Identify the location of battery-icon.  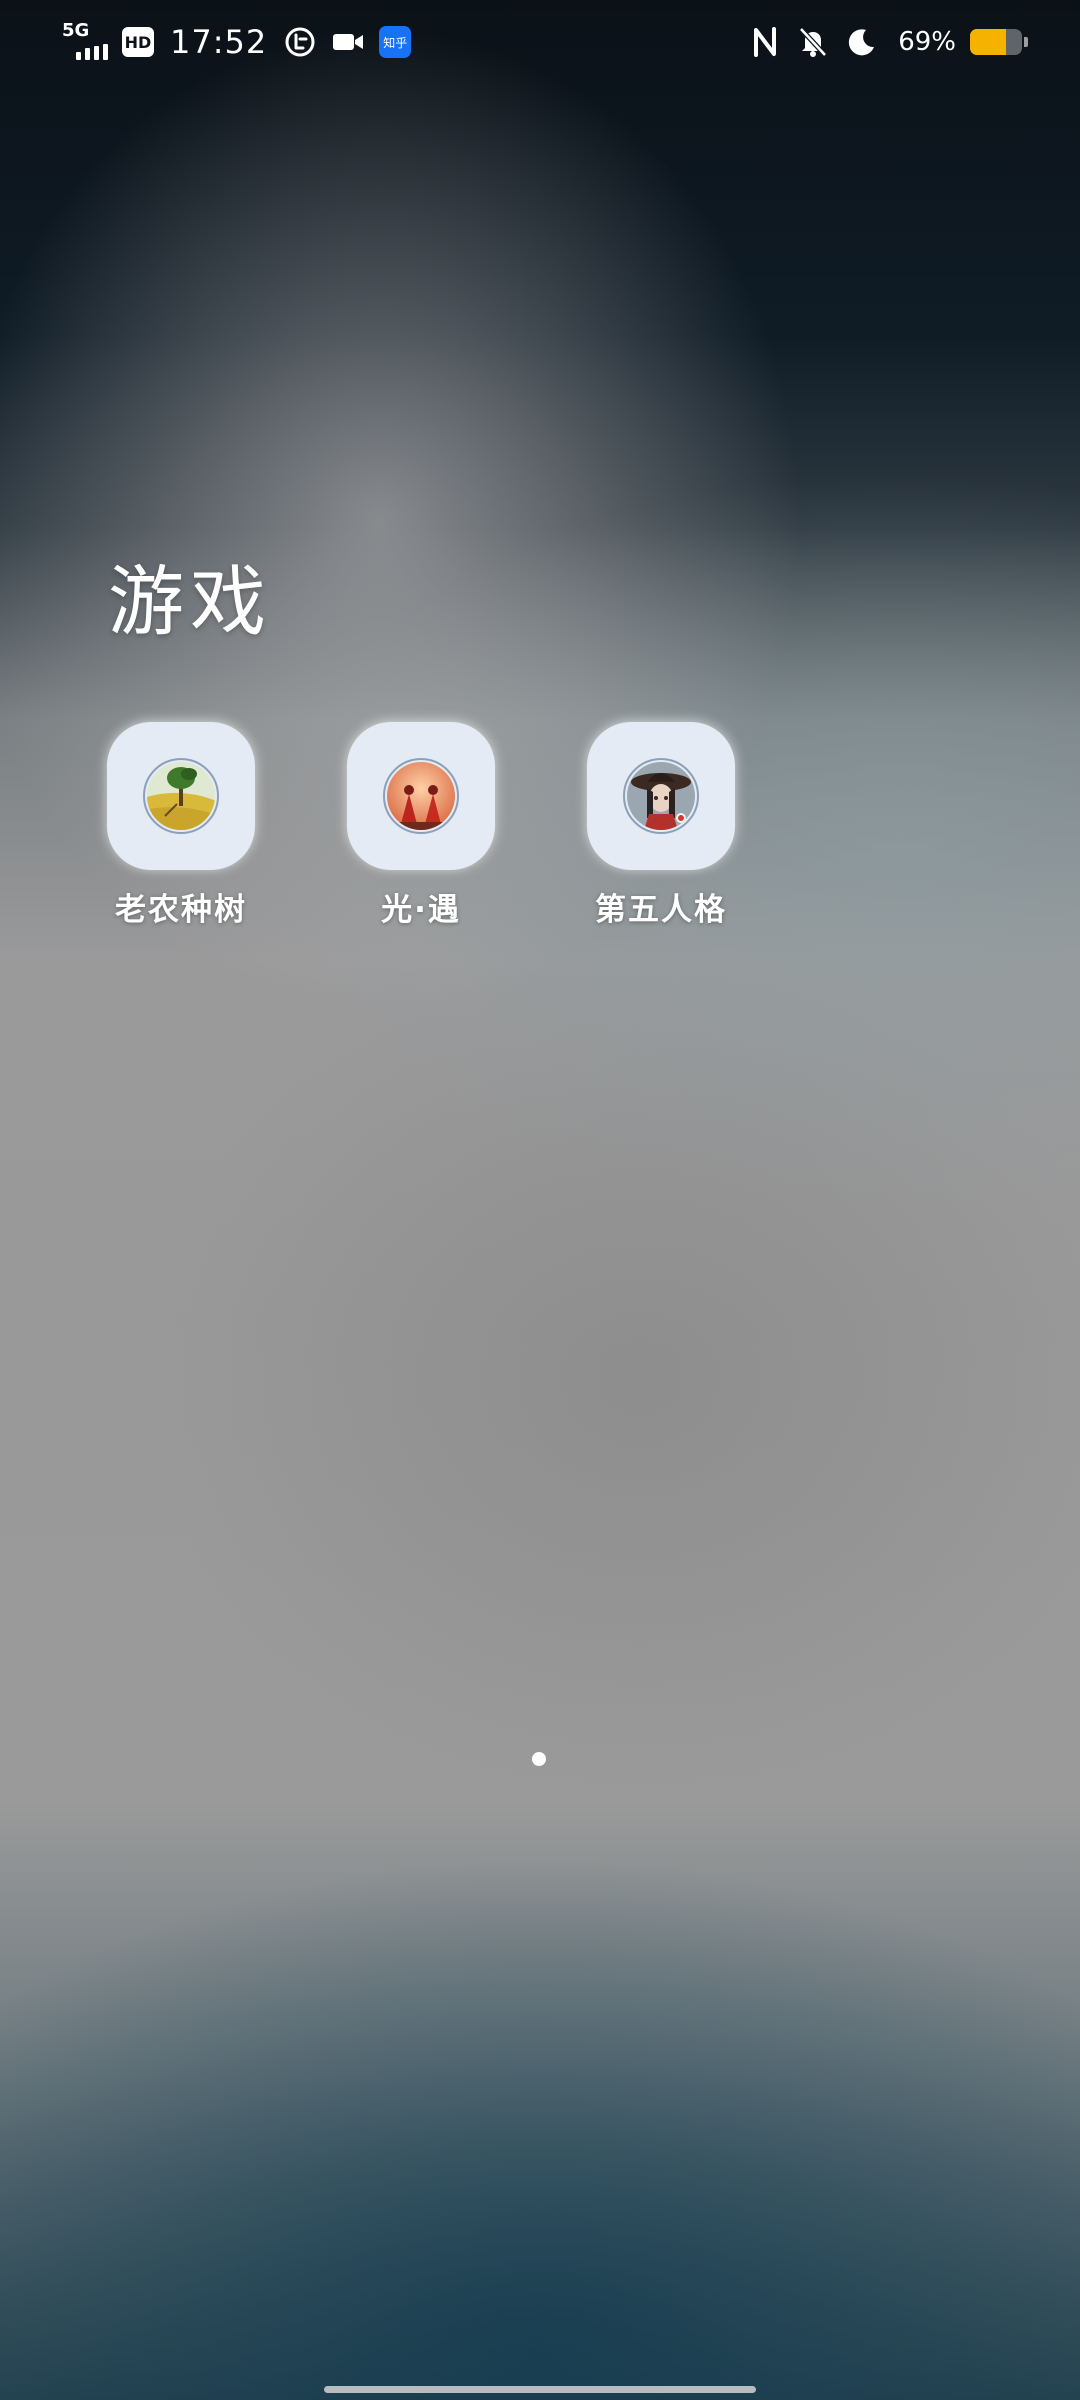
(999, 42).